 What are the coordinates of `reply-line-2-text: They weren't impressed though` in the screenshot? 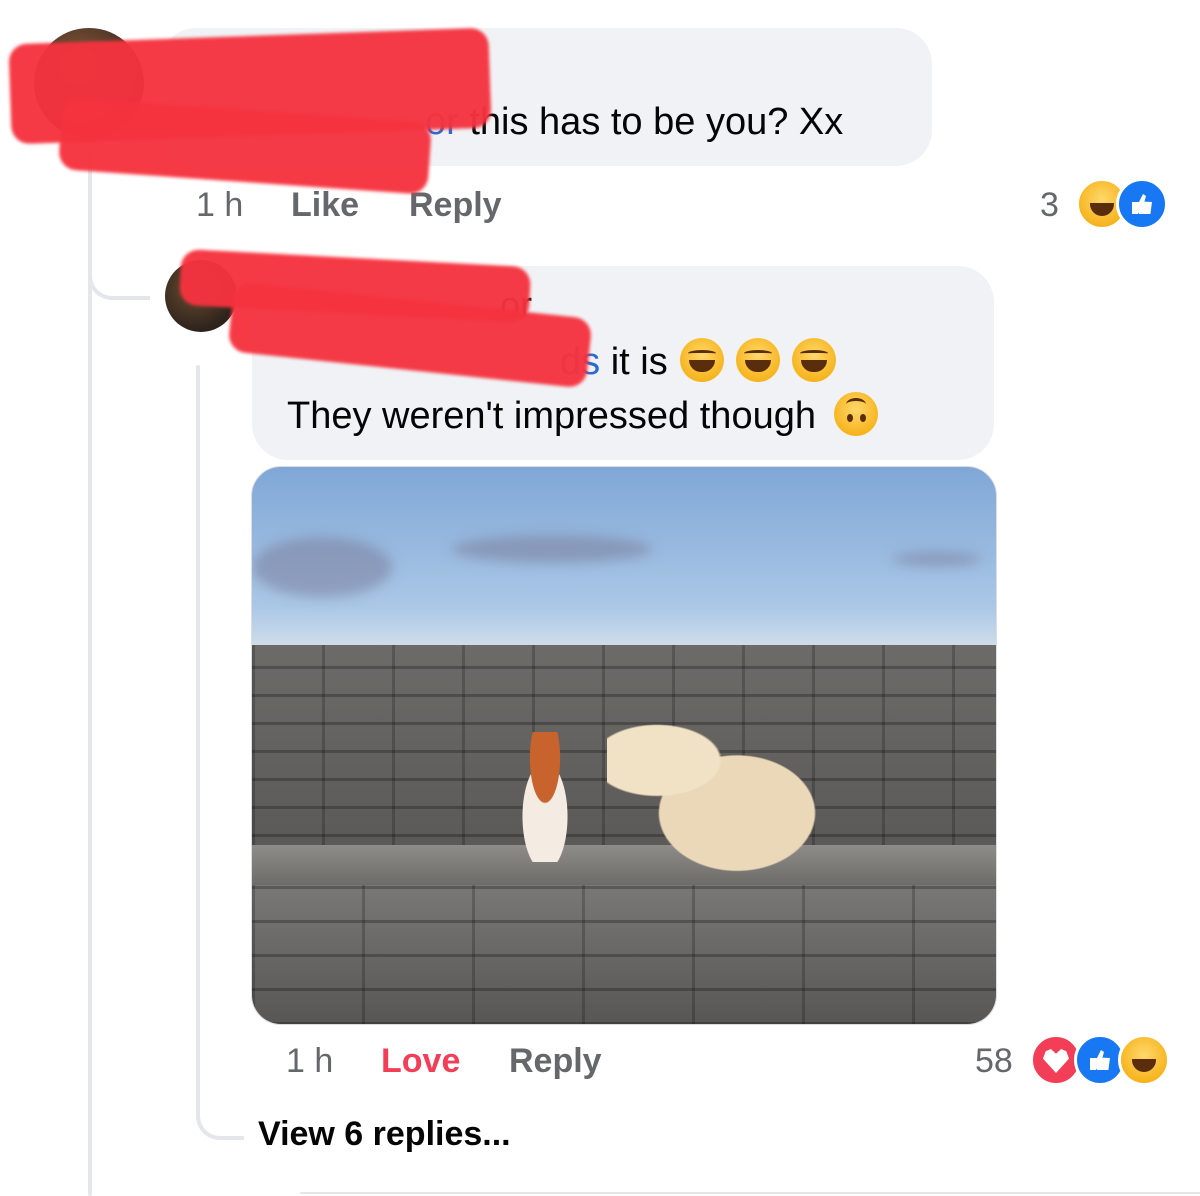 It's located at (551, 416).